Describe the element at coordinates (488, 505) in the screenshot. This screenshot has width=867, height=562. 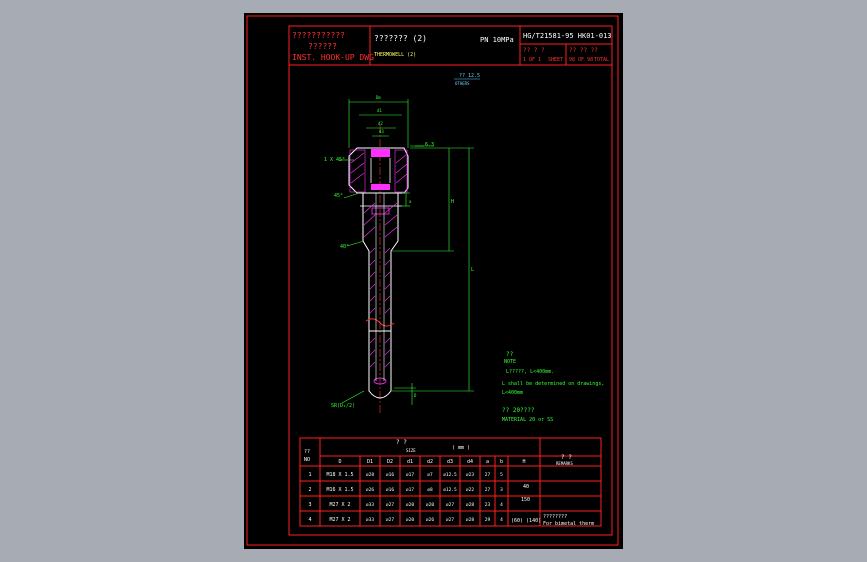
I see `table-cell: 23` at that location.